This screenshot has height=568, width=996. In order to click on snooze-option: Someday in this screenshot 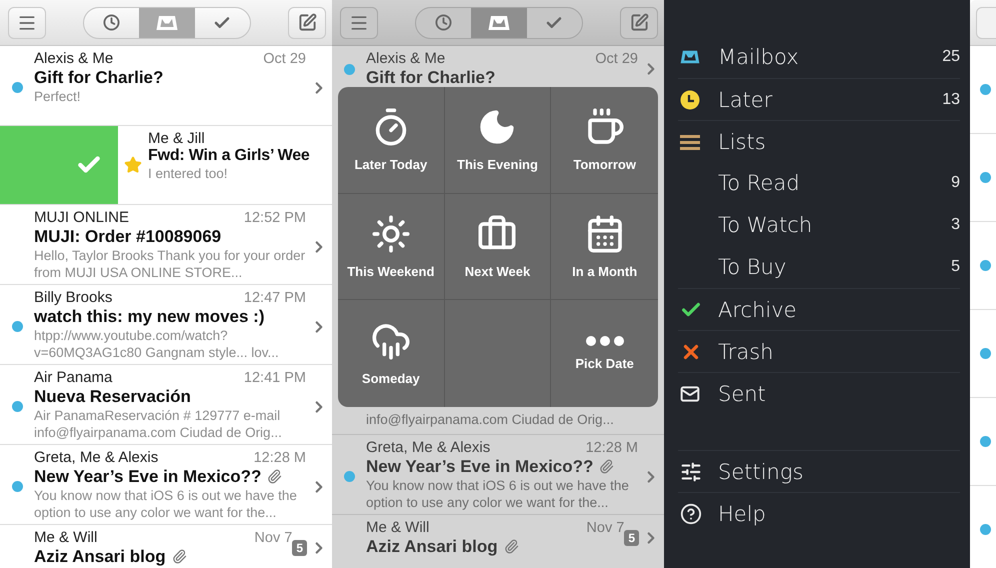, I will do `click(391, 353)`.